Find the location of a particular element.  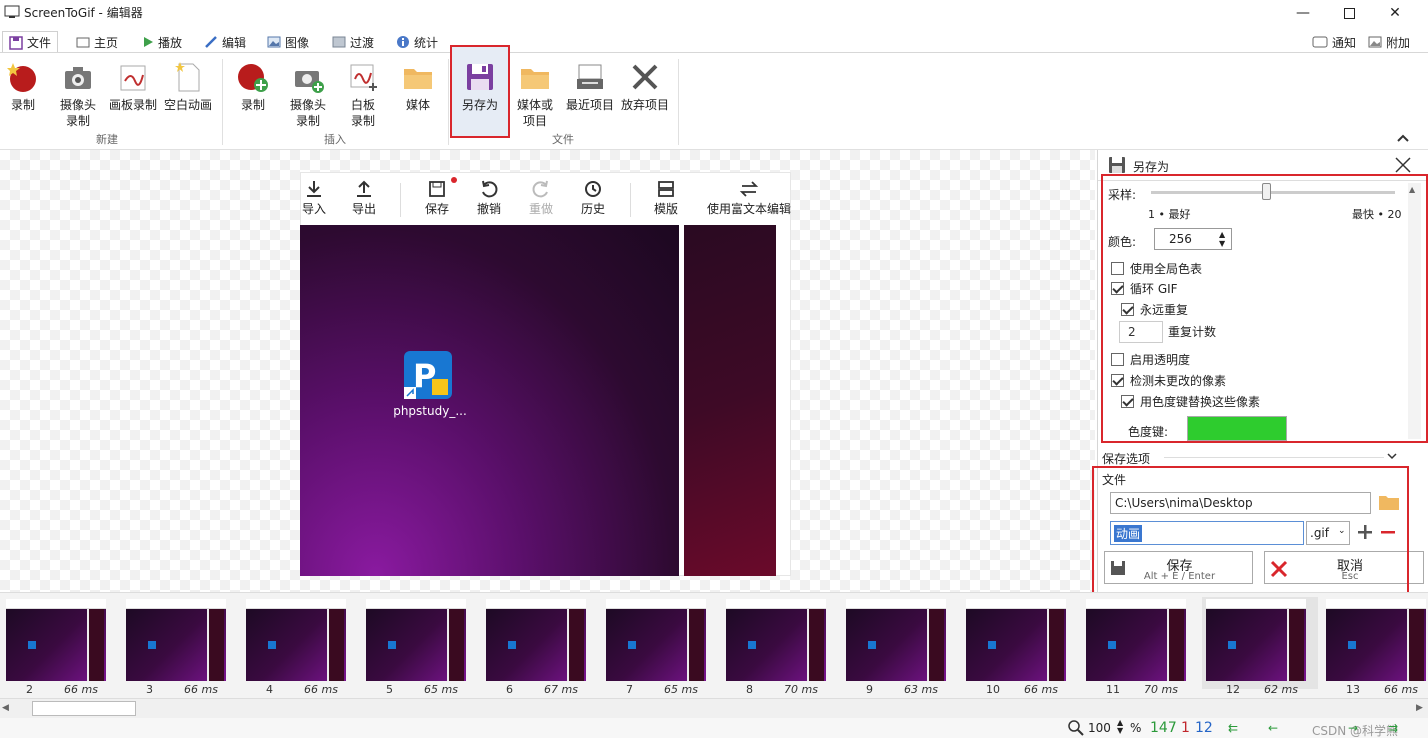

tab-edit: 编辑 is located at coordinates (225, 42).